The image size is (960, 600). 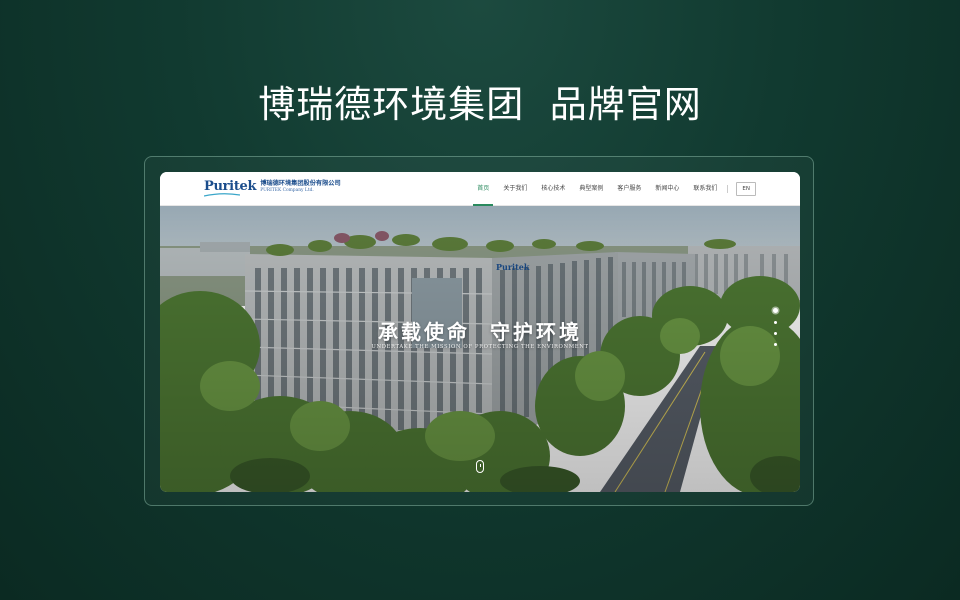 I want to click on main-nav: 首页 关于我们 核心技术 典型案例 客户服务 新闻中心 联系我们 EN, so click(x=609, y=189).